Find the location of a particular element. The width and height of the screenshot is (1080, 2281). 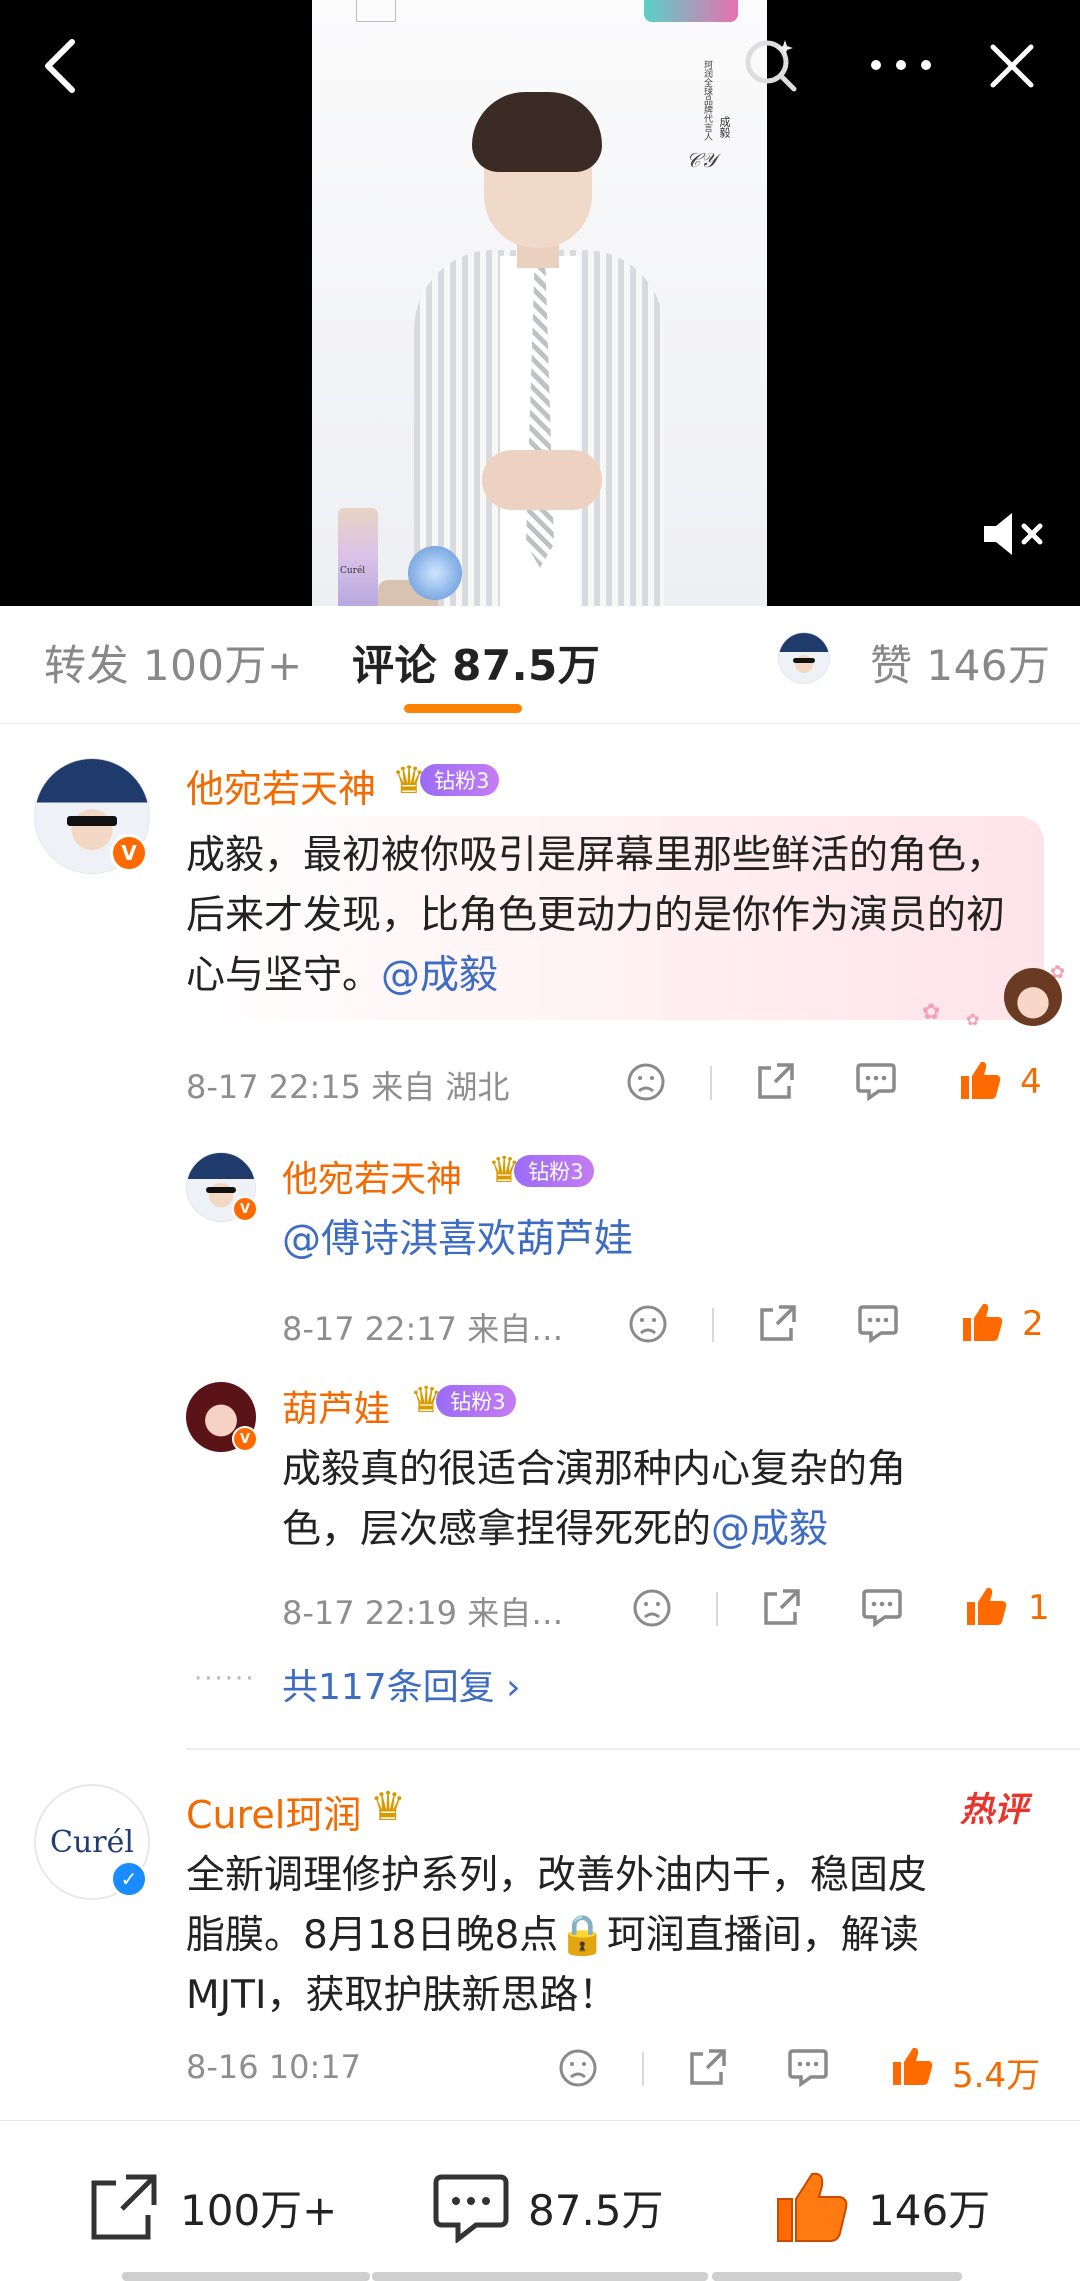

reply-text: @傅诗淇喜欢葫芦娃 is located at coordinates (457, 1240).